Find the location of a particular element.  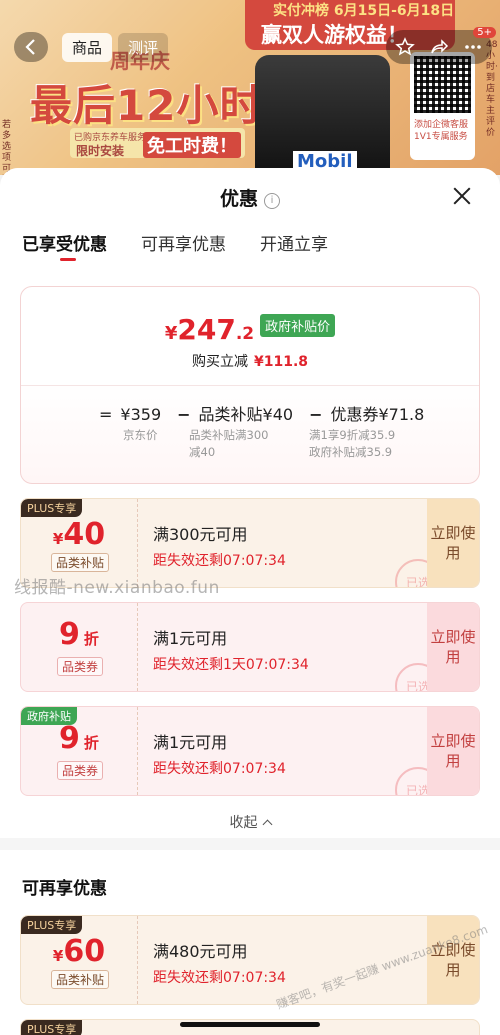

reduce-label: 购买立减 is located at coordinates (219, 362).